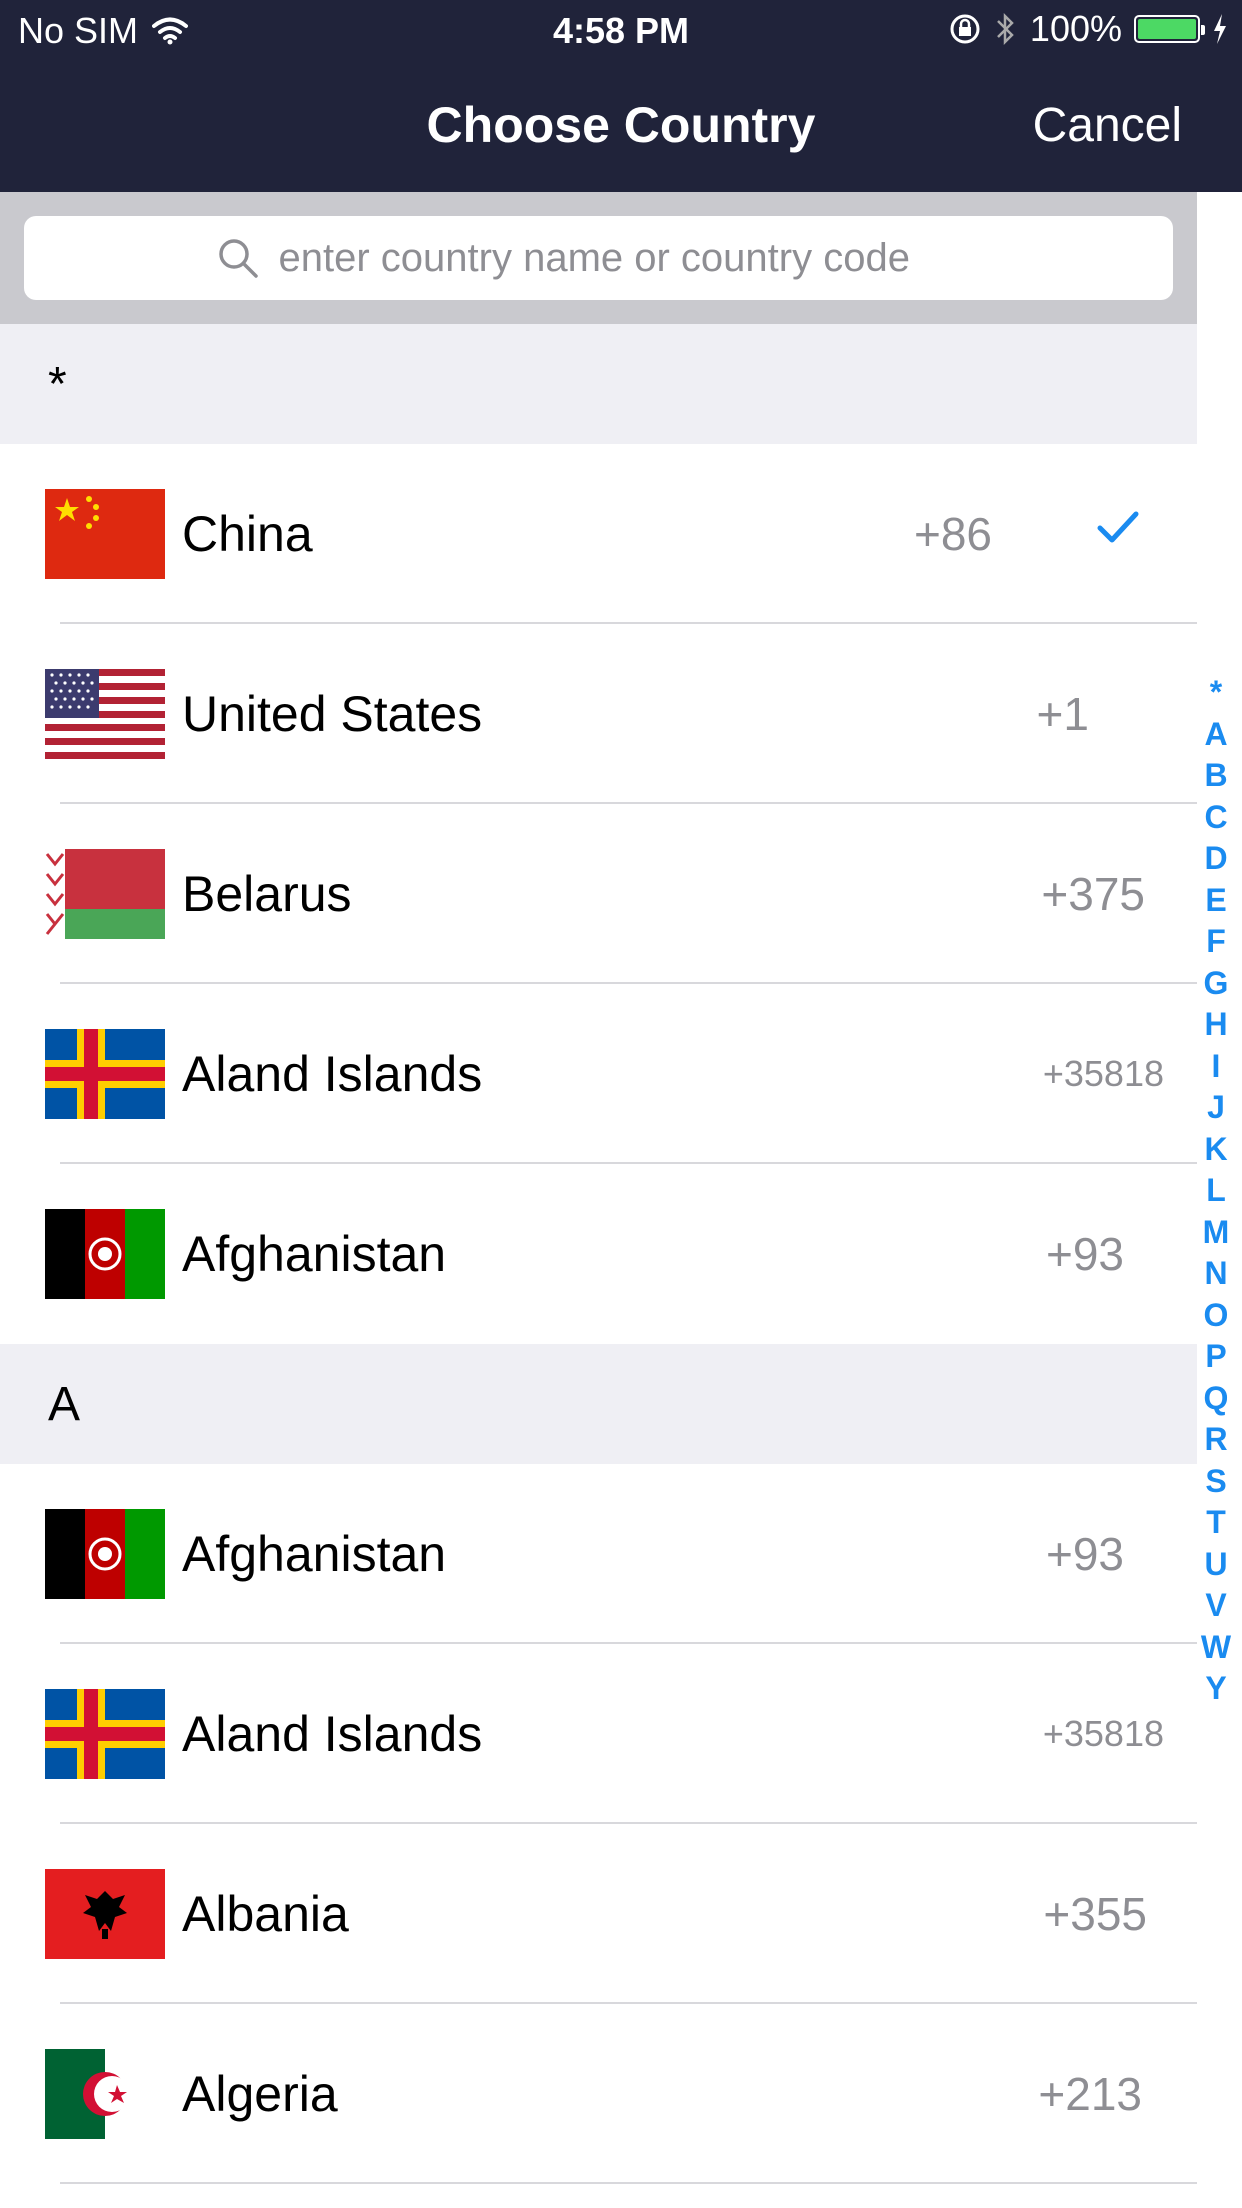 Image resolution: width=1242 pixels, height=2208 pixels. What do you see at coordinates (1216, 942) in the screenshot?
I see `index-letter: F` at bounding box center [1216, 942].